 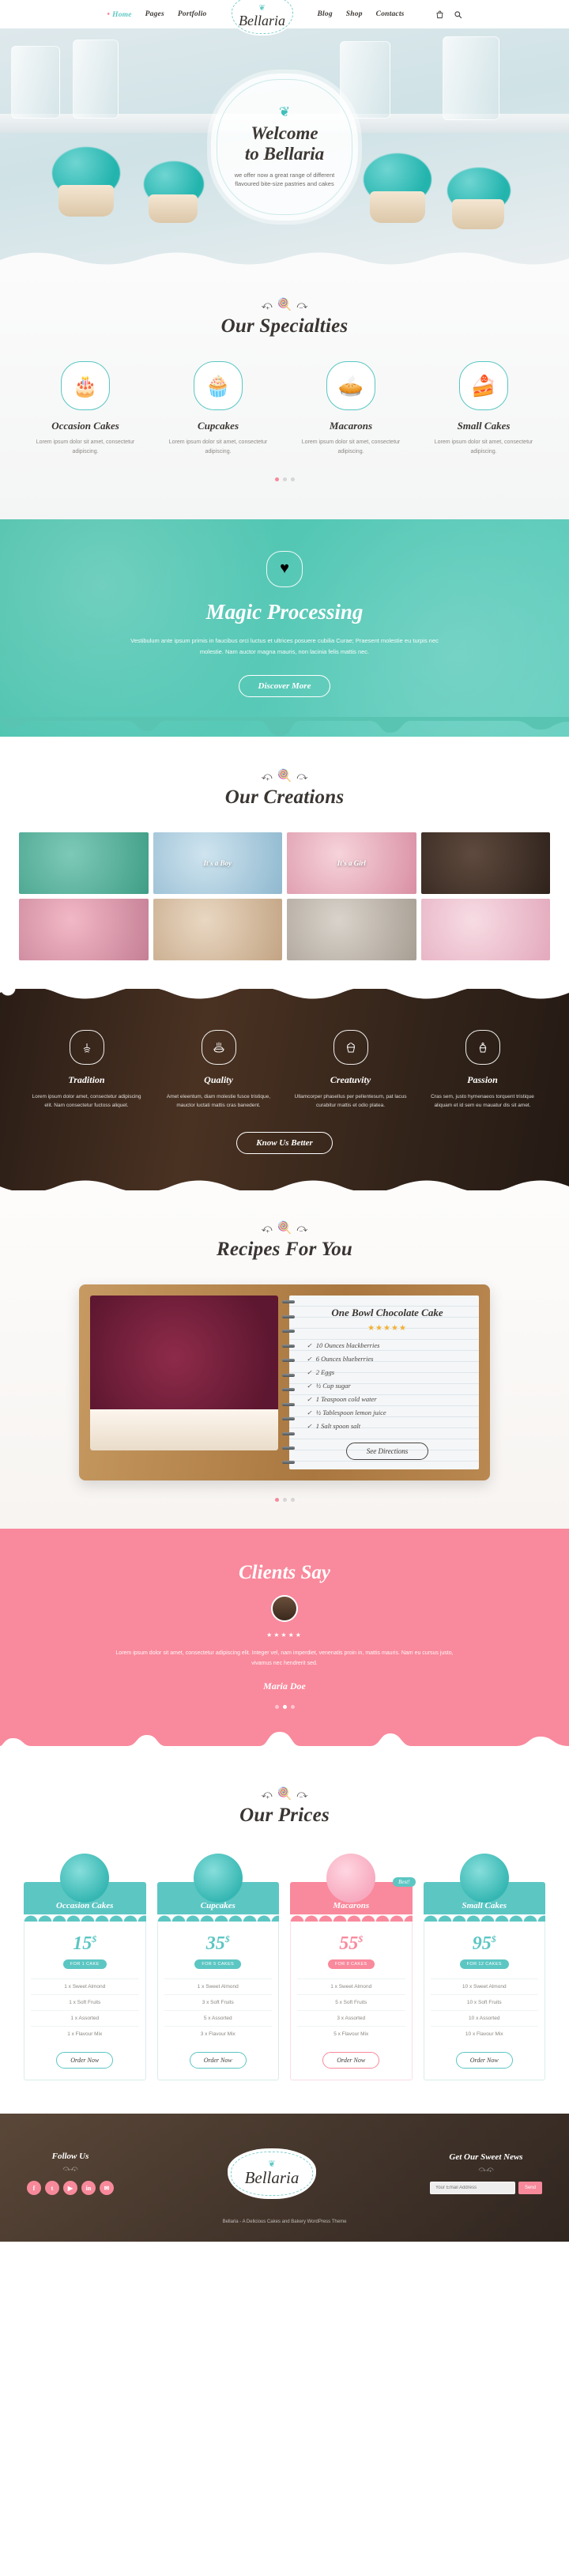 What do you see at coordinates (448, 15) in the screenshot?
I see `header-icons` at bounding box center [448, 15].